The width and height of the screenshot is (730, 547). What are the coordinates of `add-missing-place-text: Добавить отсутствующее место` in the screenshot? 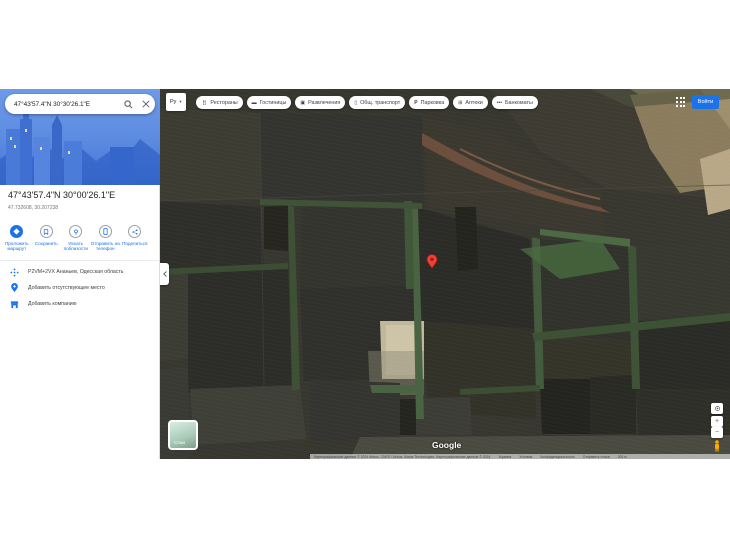 It's located at (66, 288).